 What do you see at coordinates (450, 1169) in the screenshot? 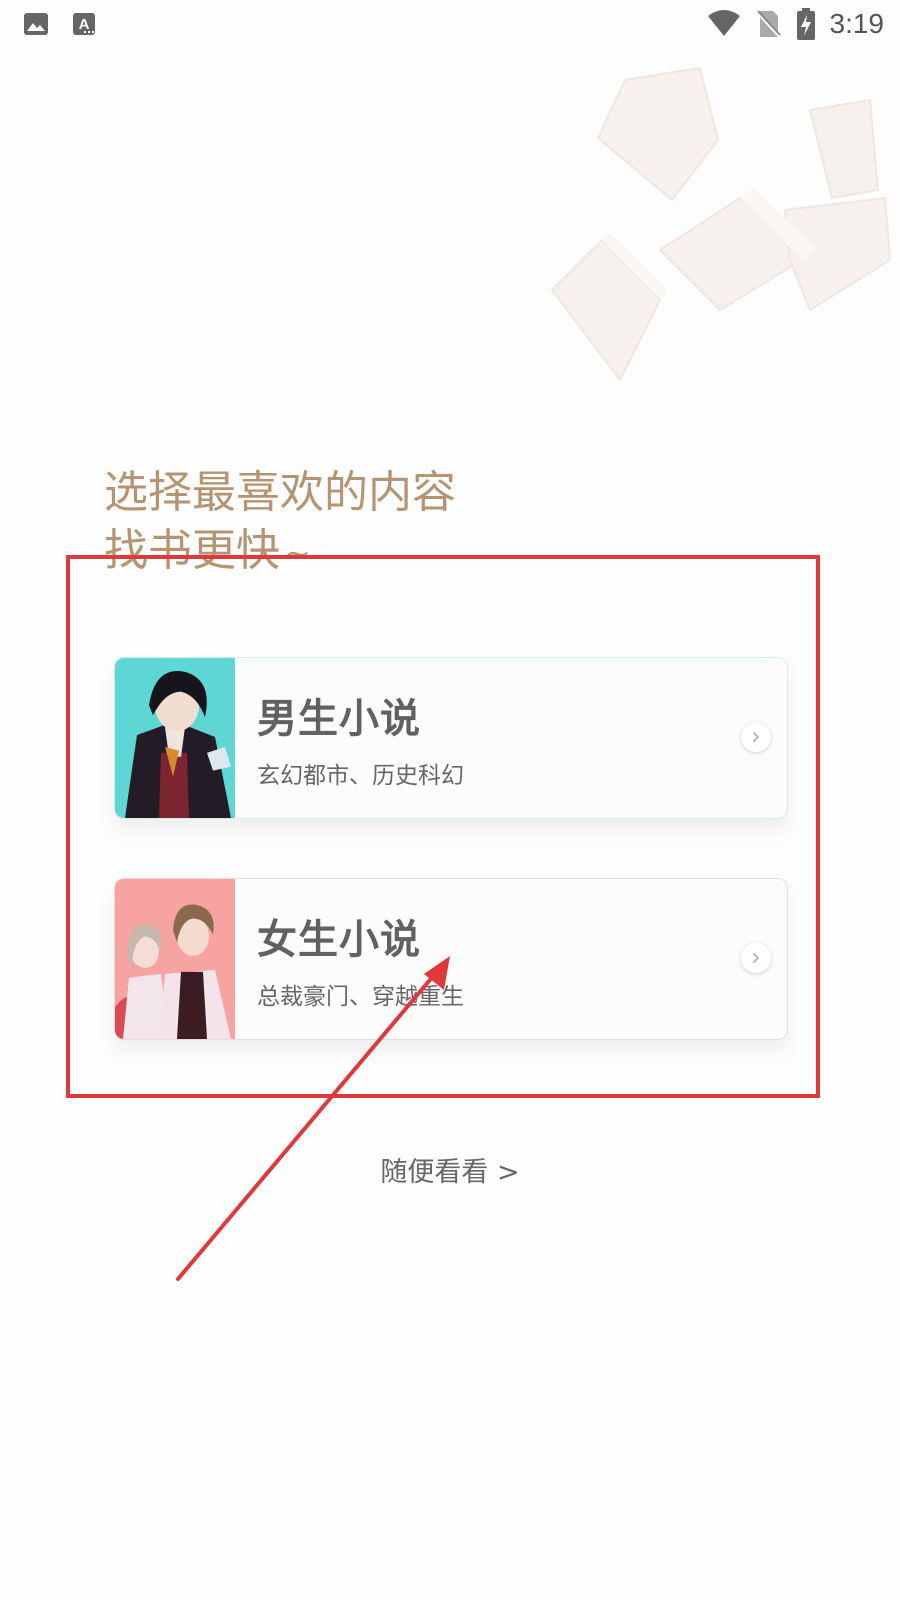
I see `browse-randomly-link: 随便看看 >` at bounding box center [450, 1169].